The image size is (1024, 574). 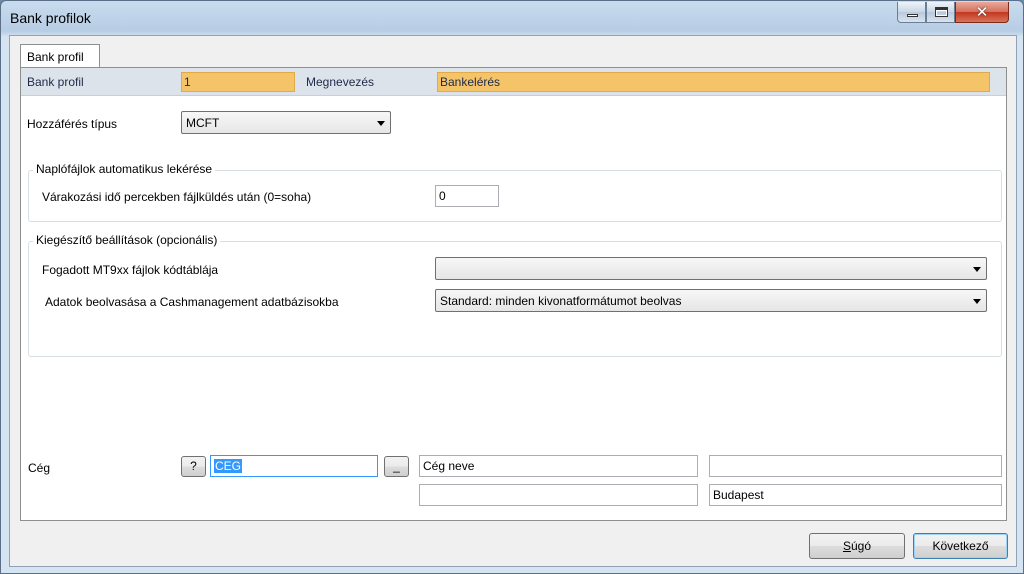 I want to click on profile-label: Bank profil, so click(x=55, y=82).